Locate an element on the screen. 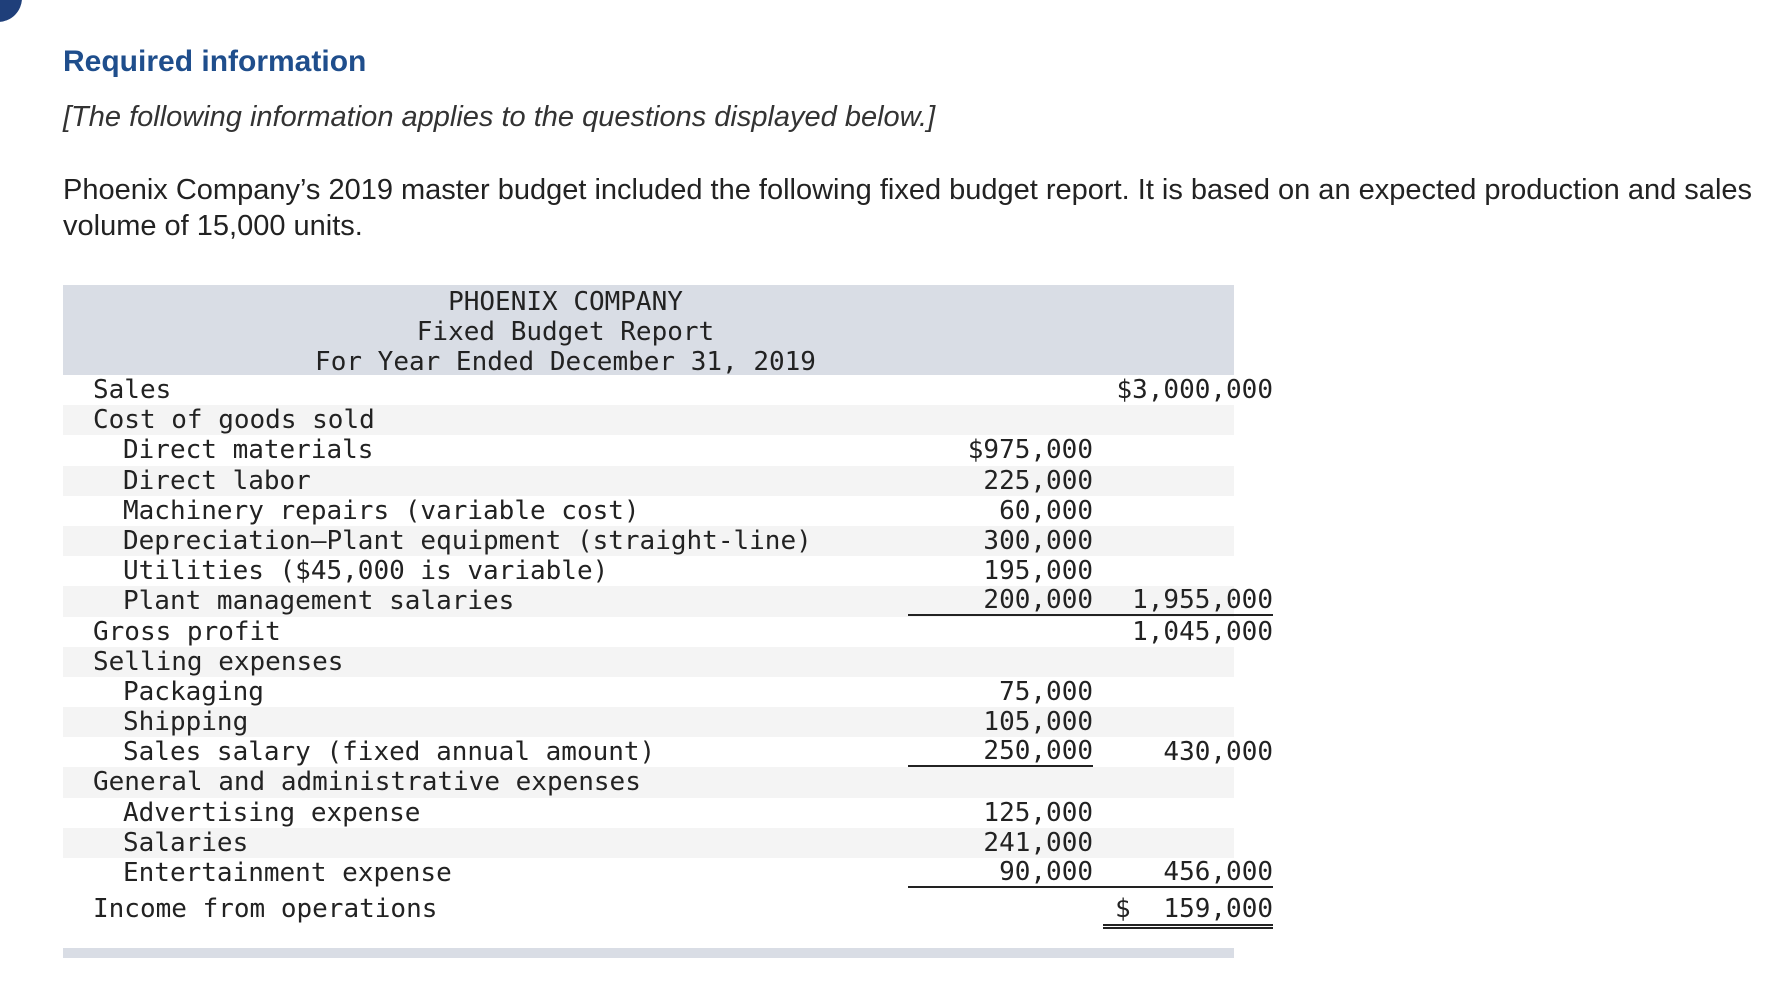  detail-amount: 200,000 is located at coordinates (1000, 601).